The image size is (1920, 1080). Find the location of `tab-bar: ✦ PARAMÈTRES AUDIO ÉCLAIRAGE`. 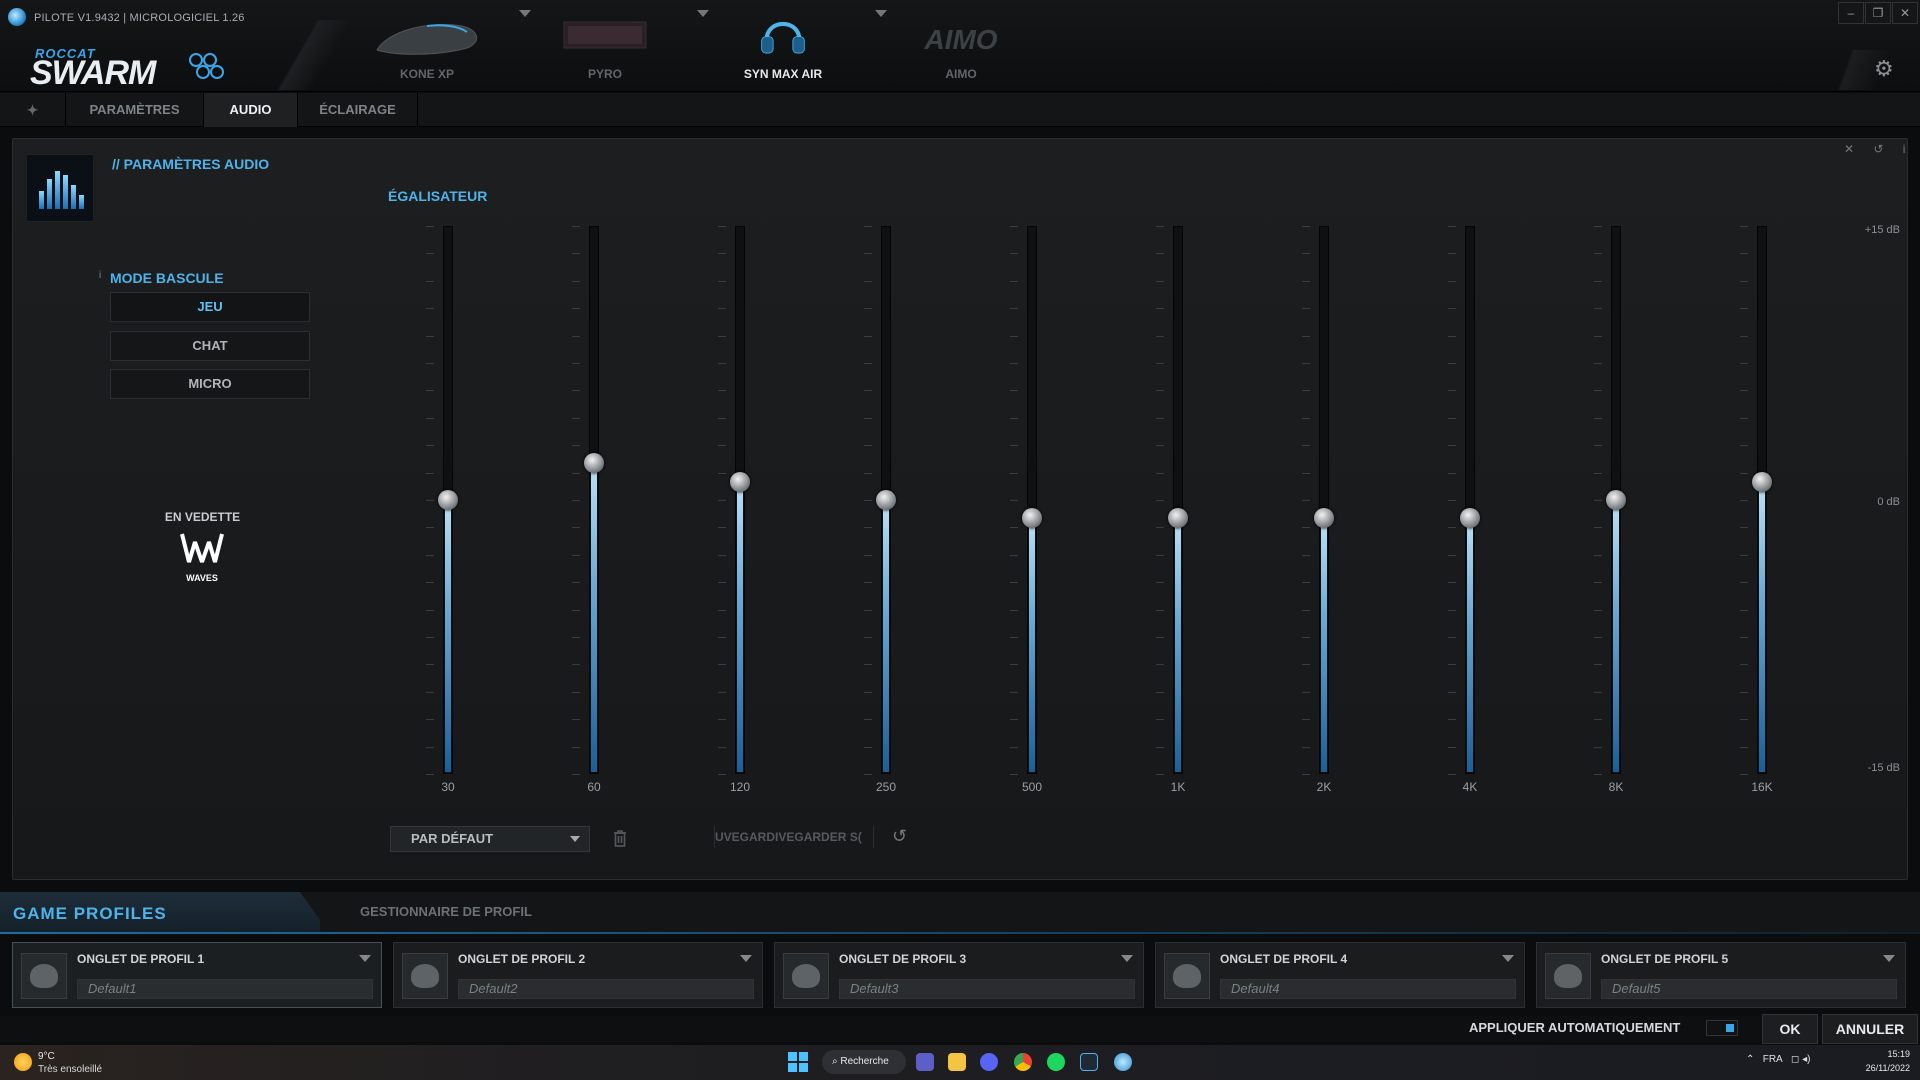

tab-bar: ✦ PARAMÈTRES AUDIO ÉCLAIRAGE is located at coordinates (960, 110).